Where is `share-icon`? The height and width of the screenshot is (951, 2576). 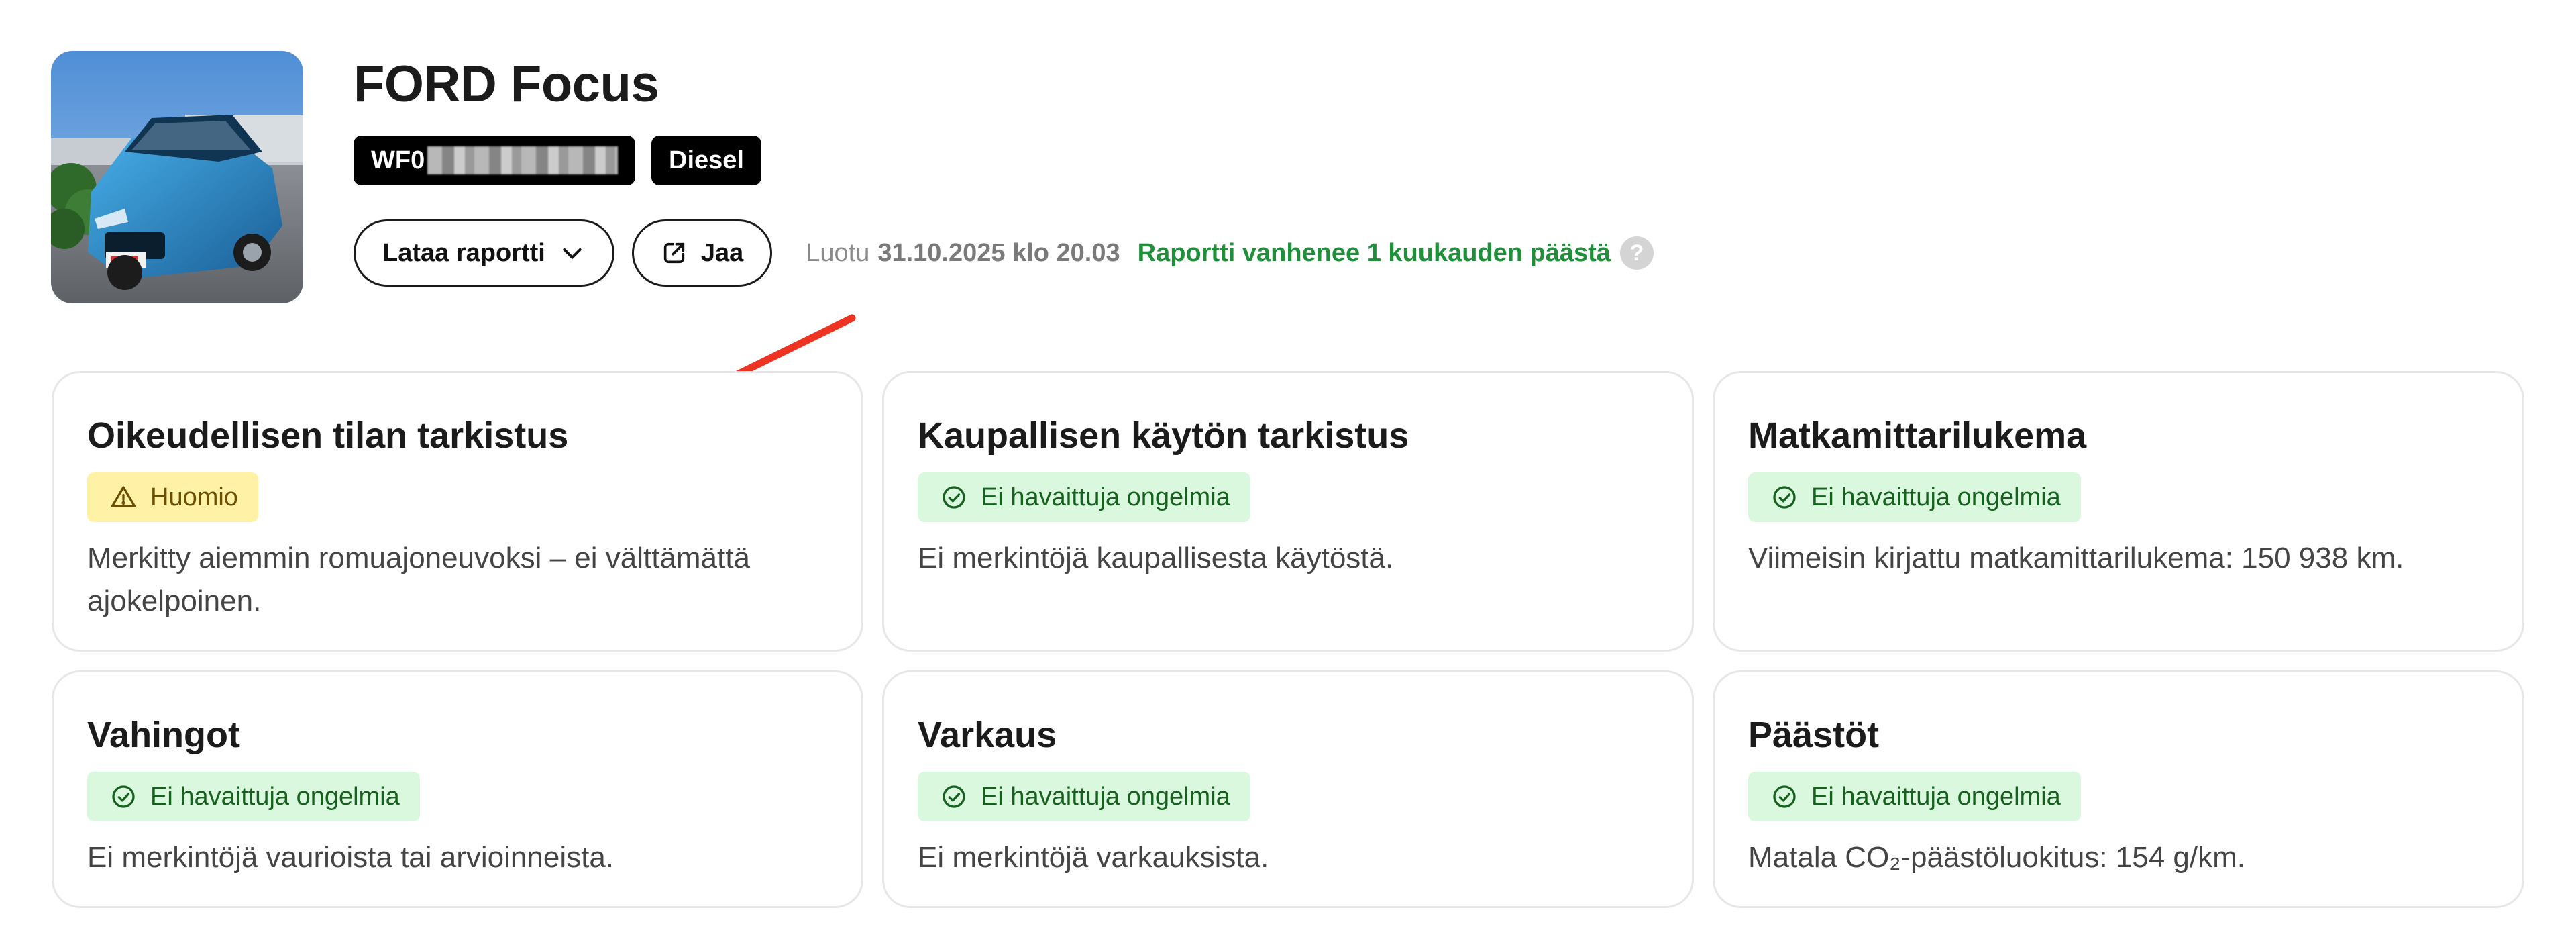
share-icon is located at coordinates (673, 253).